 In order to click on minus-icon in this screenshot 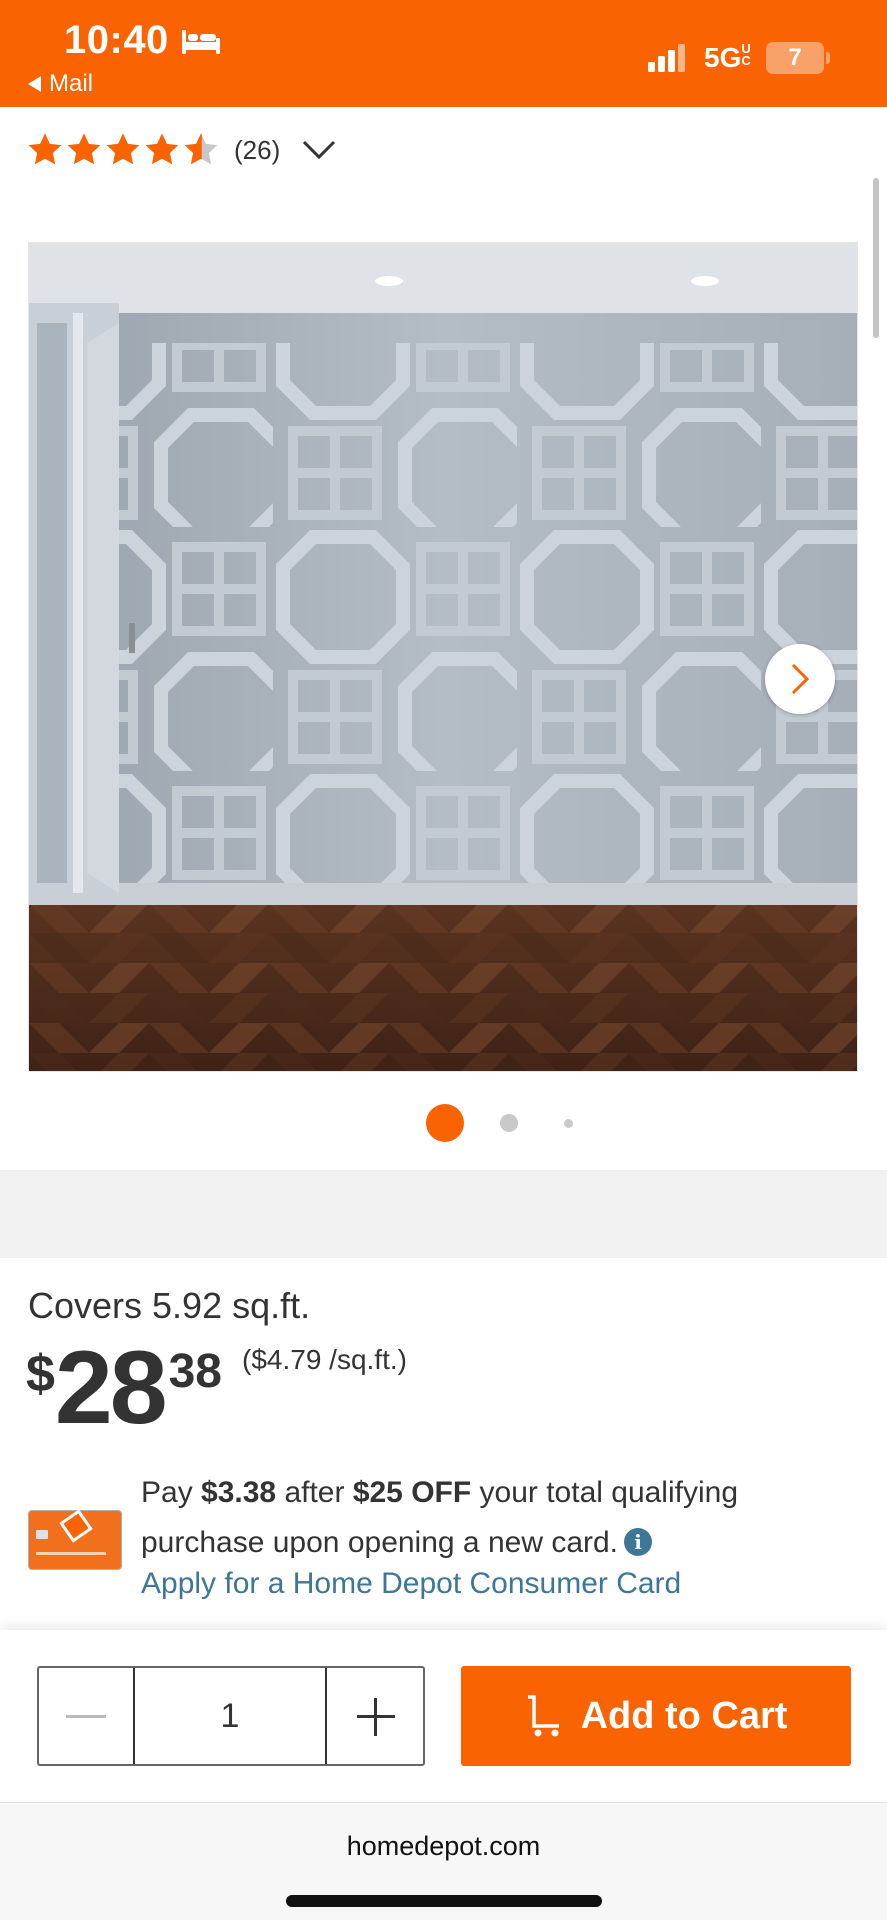, I will do `click(86, 1716)`.